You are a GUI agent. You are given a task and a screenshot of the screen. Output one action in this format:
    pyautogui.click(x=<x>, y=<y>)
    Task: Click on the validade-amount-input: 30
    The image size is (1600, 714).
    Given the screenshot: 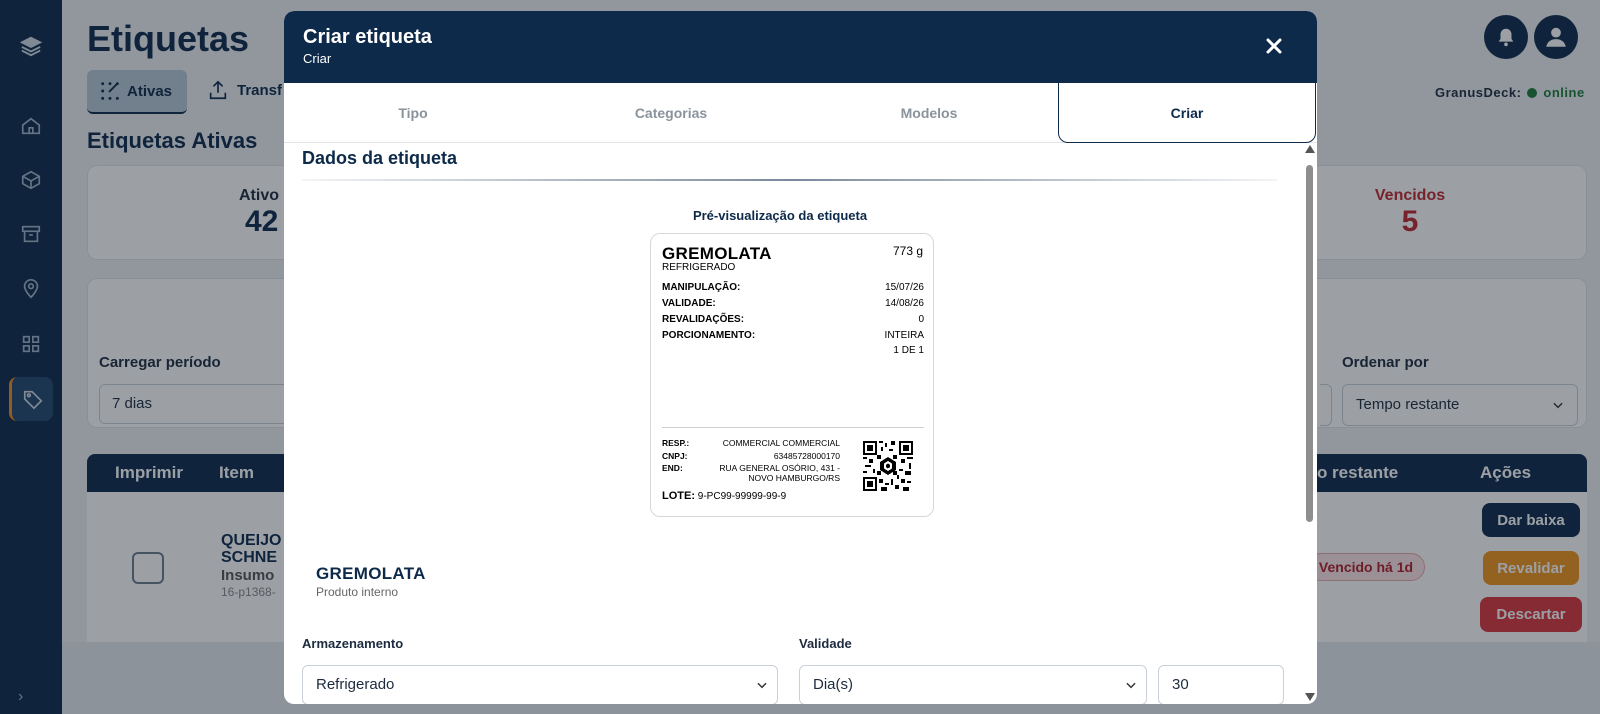 What is the action you would take?
    pyautogui.click(x=1221, y=684)
    